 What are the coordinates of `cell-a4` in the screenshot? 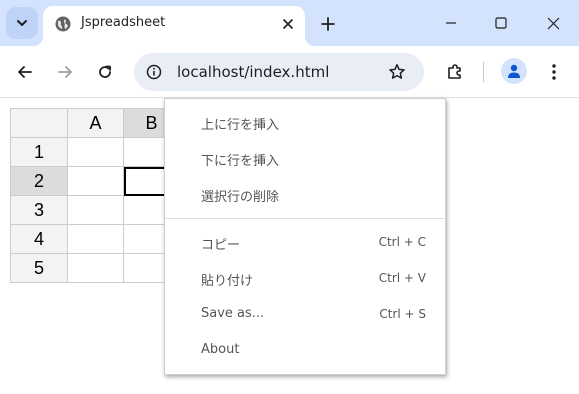 It's located at (95, 239).